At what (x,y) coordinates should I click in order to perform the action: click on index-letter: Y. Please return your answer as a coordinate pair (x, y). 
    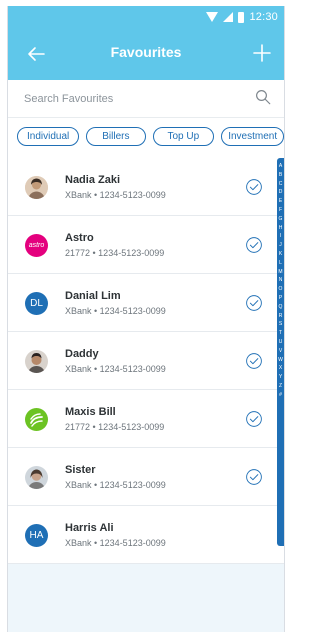
    Looking at the image, I should click on (280, 377).